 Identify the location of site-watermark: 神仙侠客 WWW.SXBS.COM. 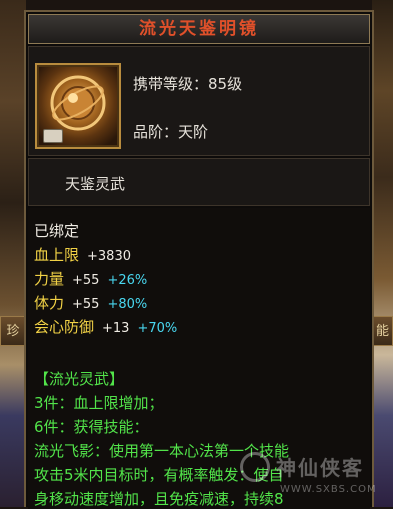
(315, 474).